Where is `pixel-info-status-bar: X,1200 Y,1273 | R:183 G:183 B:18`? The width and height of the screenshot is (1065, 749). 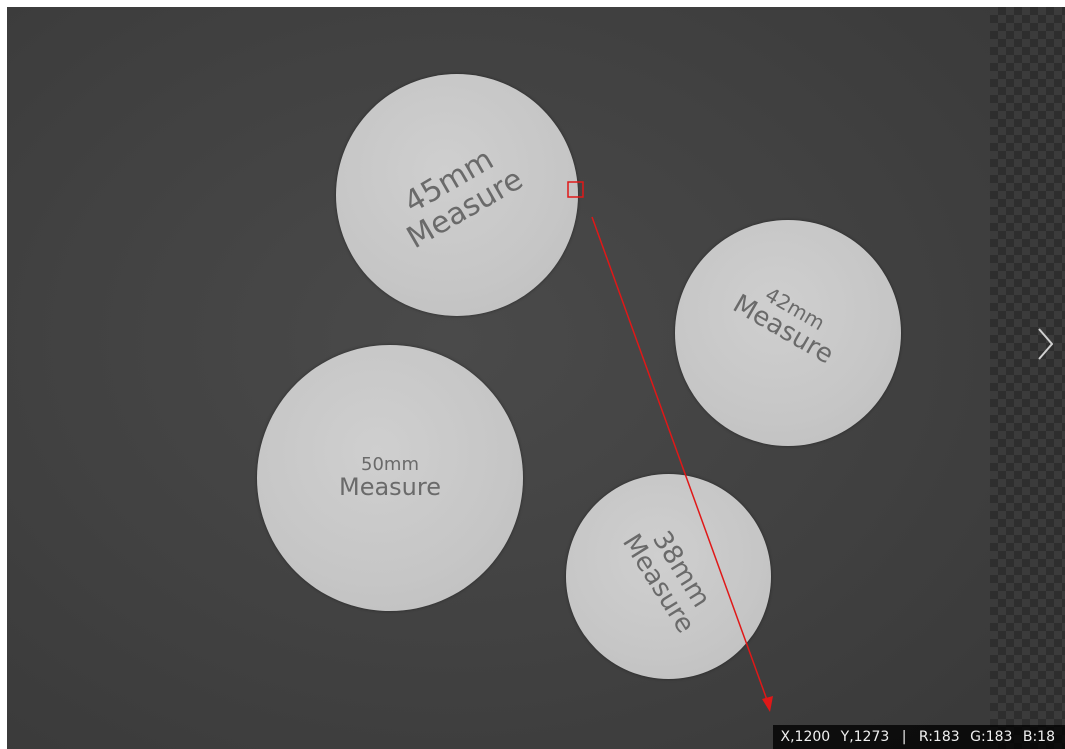 pixel-info-status-bar: X,1200 Y,1273 | R:183 G:183 B:18 is located at coordinates (918, 737).